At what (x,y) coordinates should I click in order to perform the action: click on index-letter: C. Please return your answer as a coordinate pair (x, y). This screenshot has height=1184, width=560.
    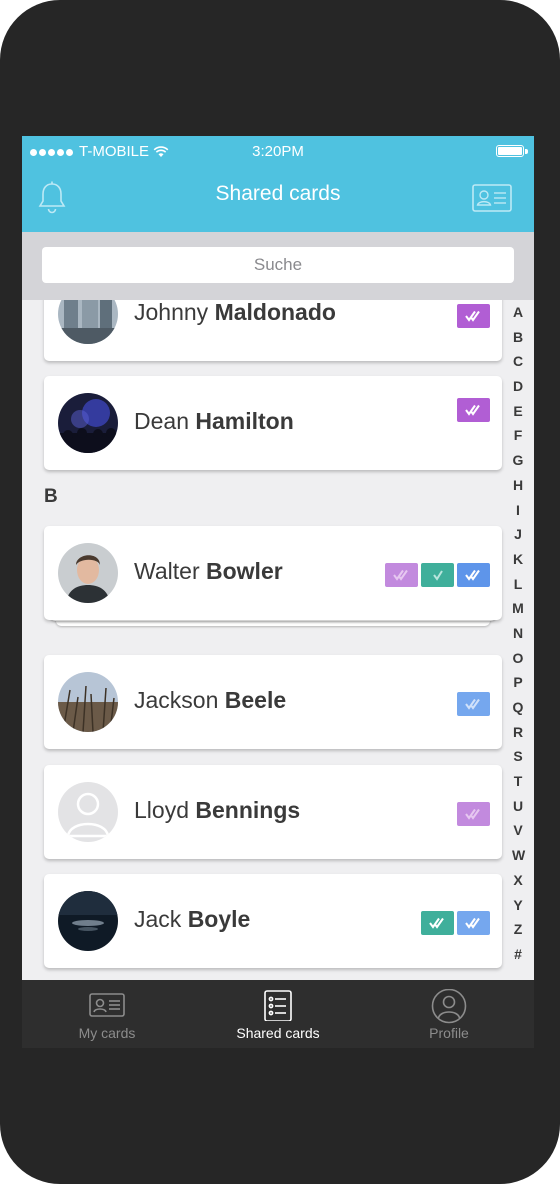
    Looking at the image, I should click on (518, 361).